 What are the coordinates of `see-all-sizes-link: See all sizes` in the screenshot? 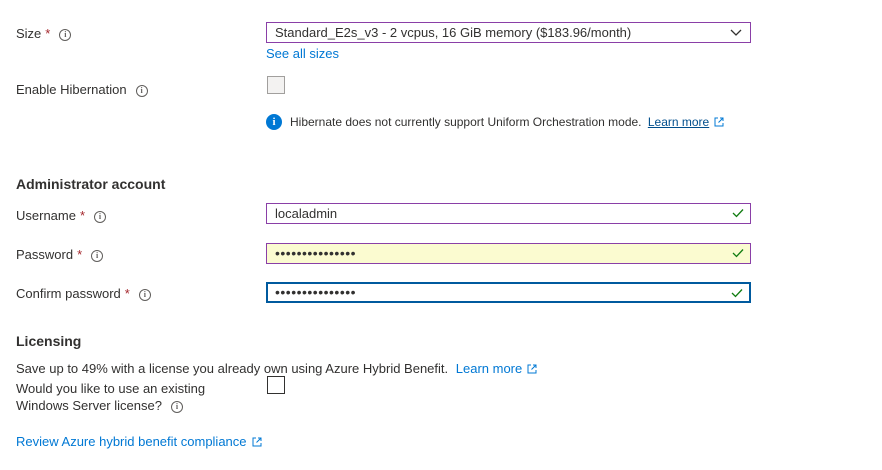 It's located at (302, 53).